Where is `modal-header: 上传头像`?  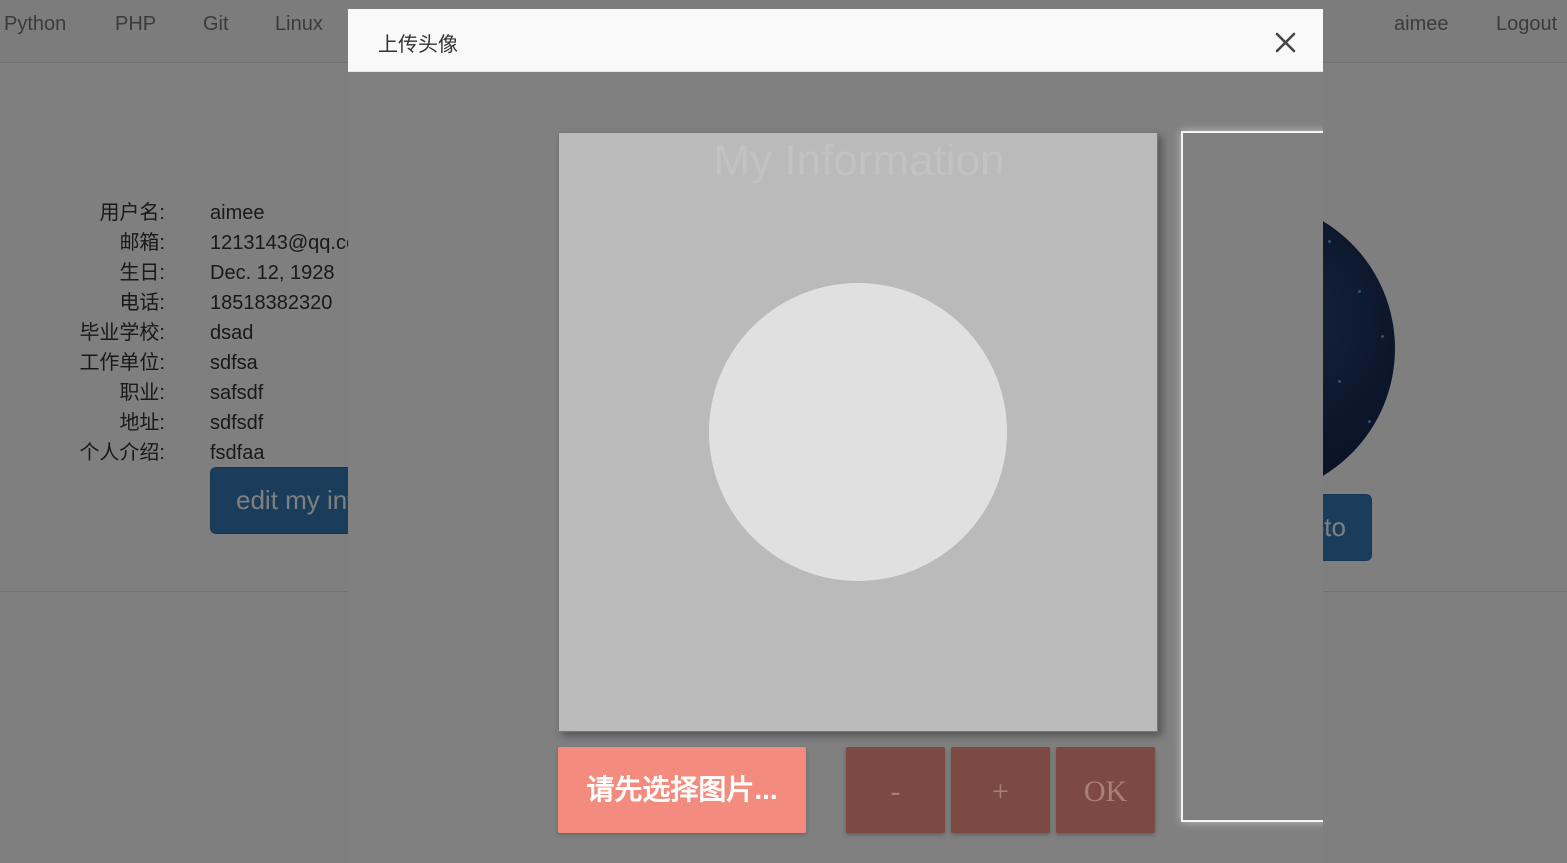 modal-header: 上传头像 is located at coordinates (835, 40).